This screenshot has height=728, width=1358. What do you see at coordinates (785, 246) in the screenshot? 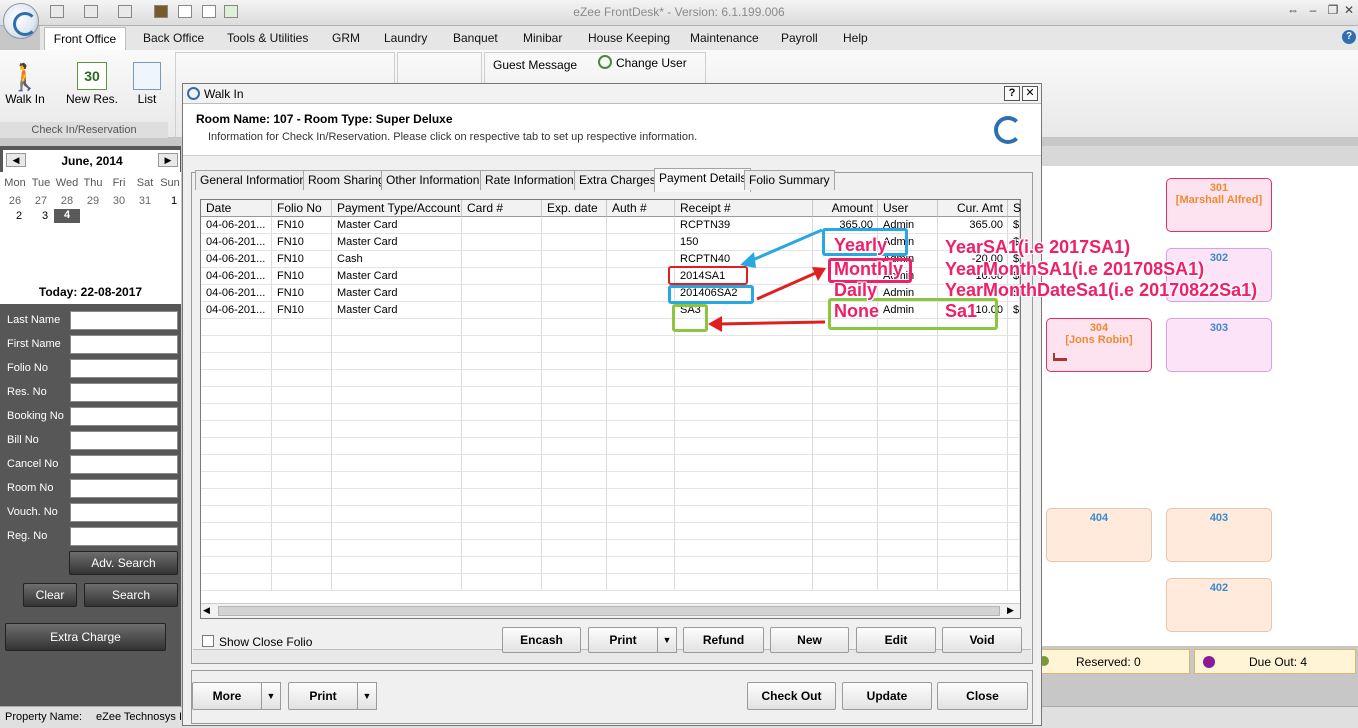
I see `arrow-yearly` at bounding box center [785, 246].